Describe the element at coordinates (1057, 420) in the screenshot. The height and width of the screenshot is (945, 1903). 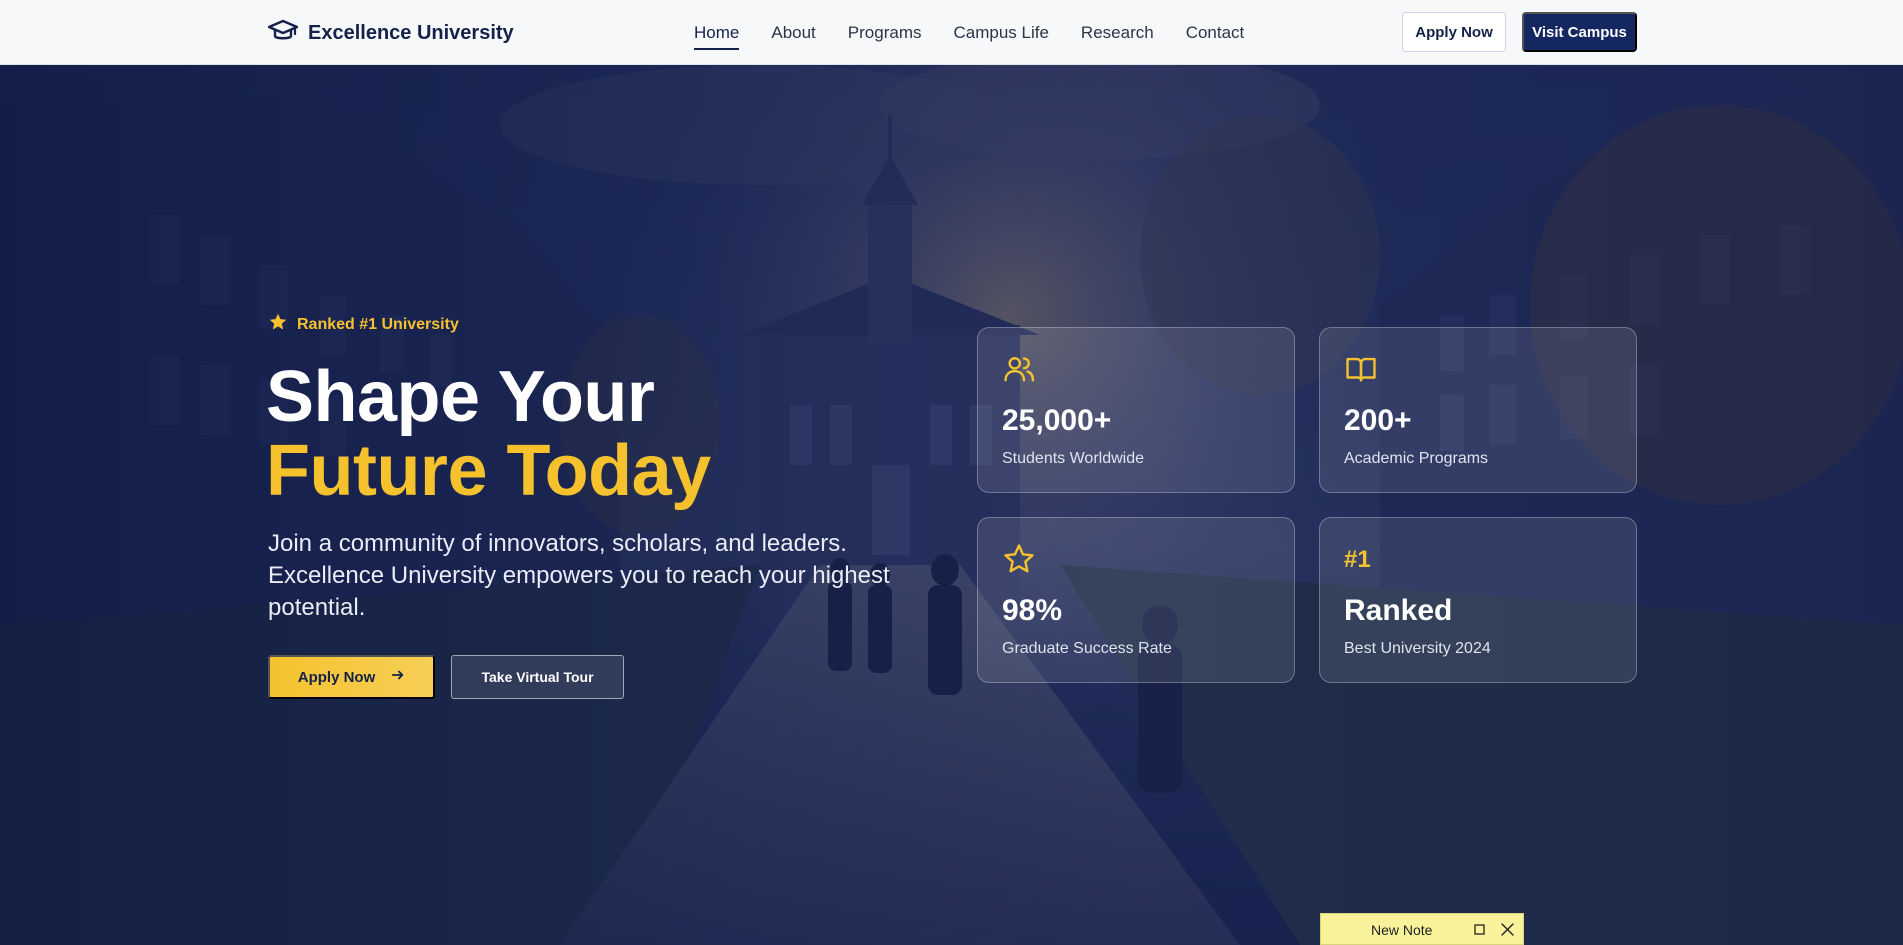
I see `stat-value: 25,000+` at that location.